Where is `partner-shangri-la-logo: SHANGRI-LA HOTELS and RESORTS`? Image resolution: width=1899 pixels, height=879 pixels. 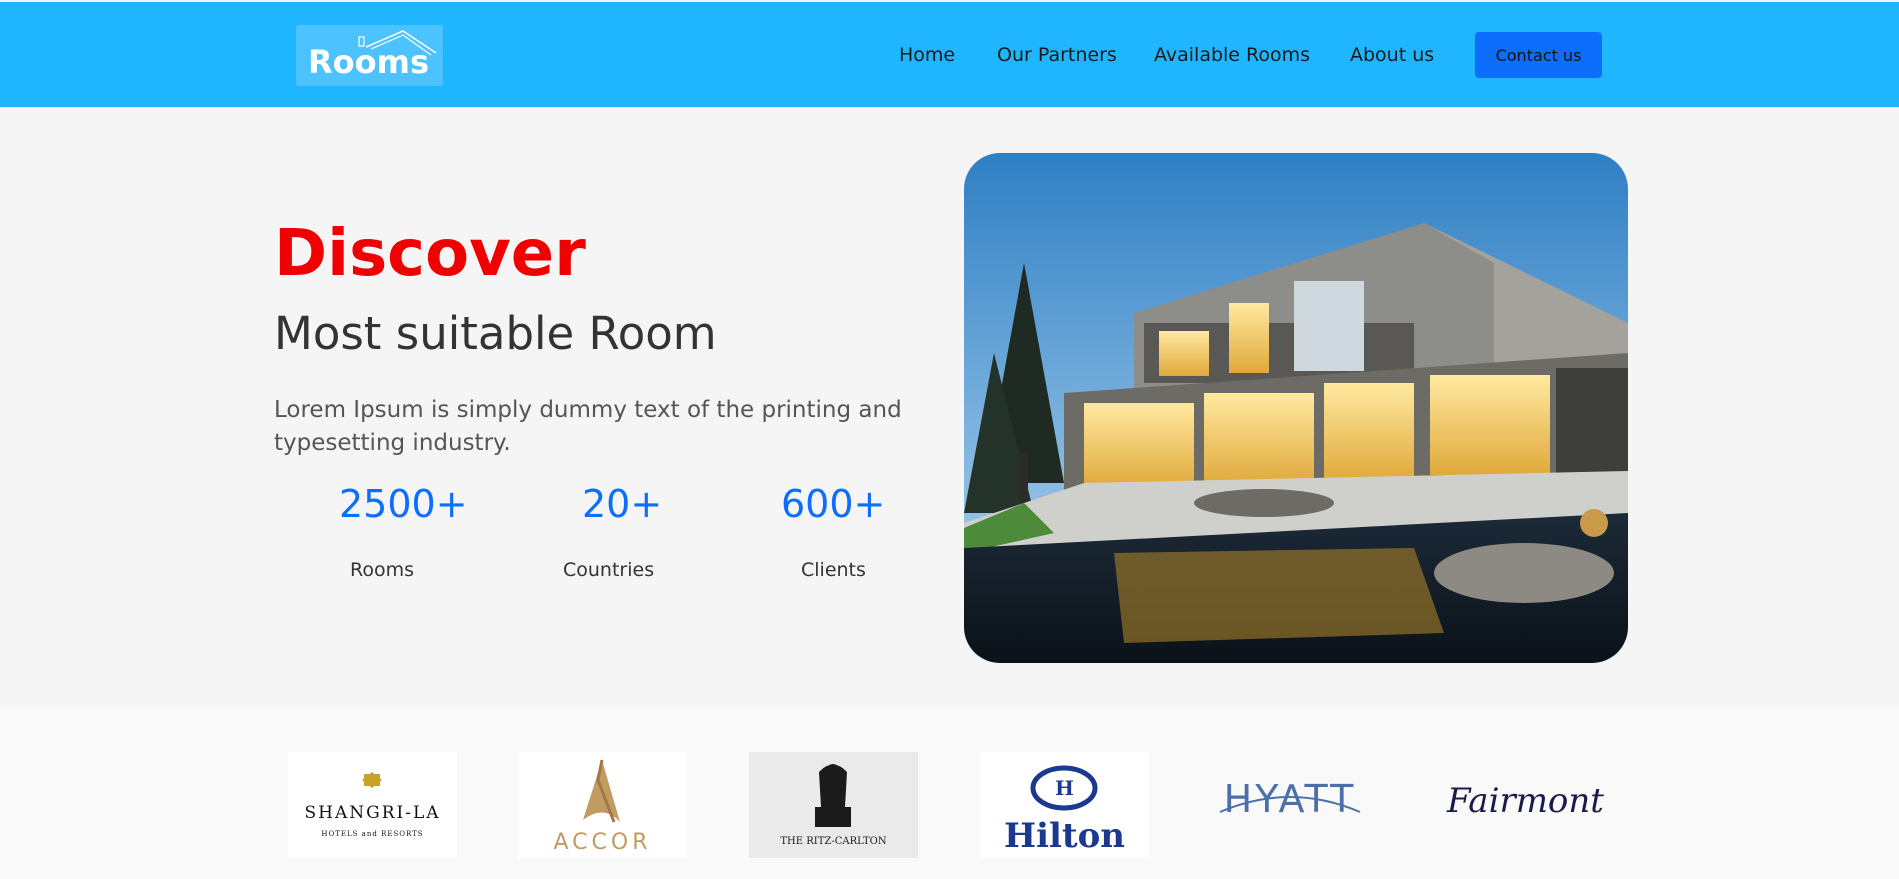
partner-shangri-la-logo: SHANGRI-LA HOTELS and RESORTS is located at coordinates (372, 805).